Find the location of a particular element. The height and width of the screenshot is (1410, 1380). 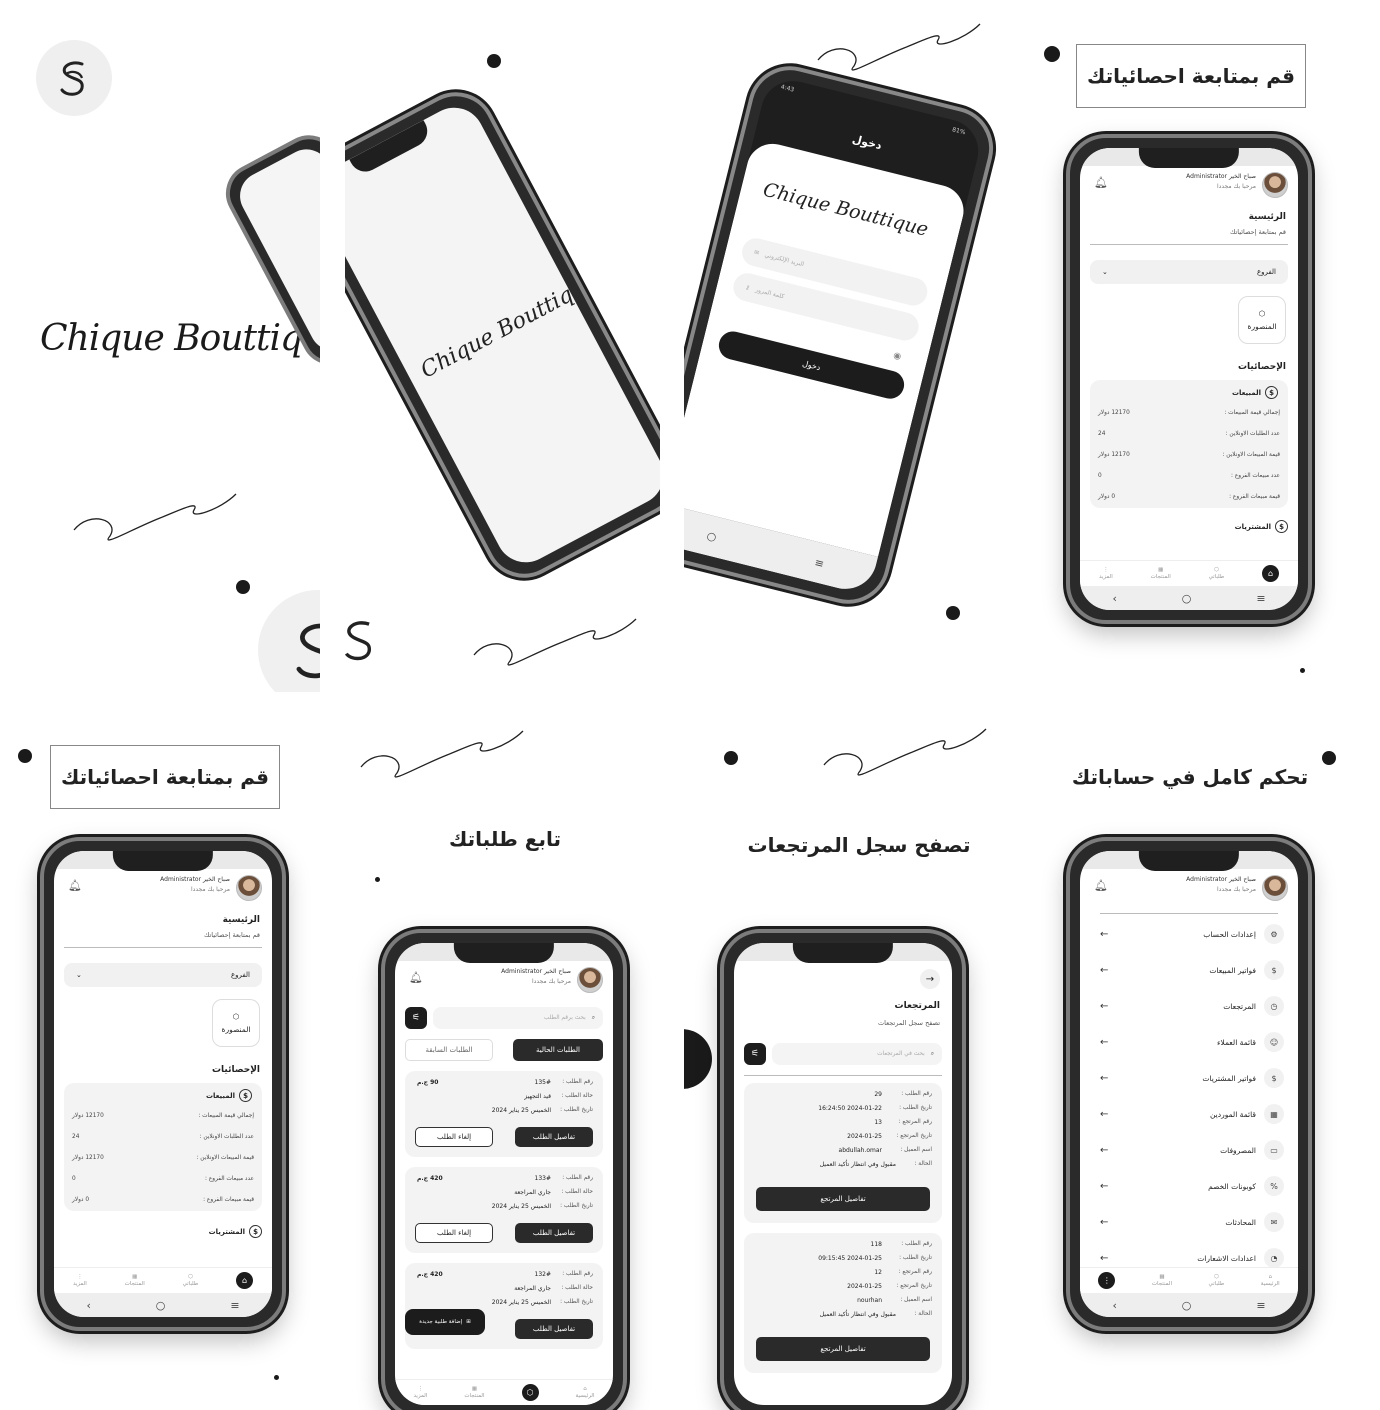

menu-item-account-settings: ⚙ إعدادات الحساب ← is located at coordinates (1192, 934).